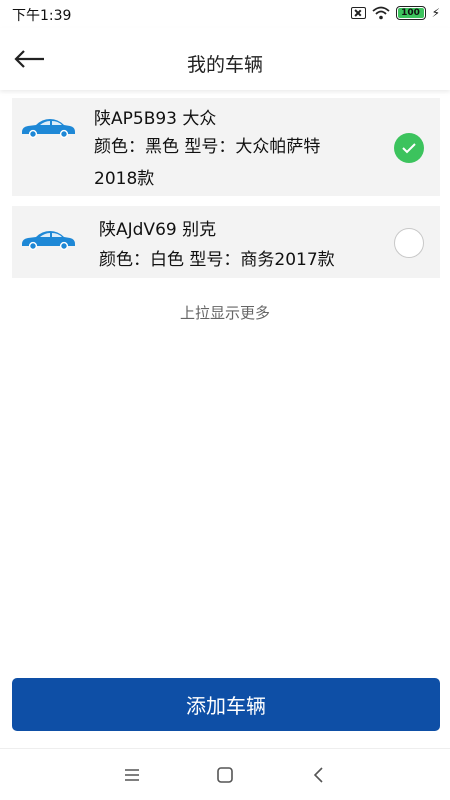 The image size is (450, 800). Describe the element at coordinates (158, 230) in the screenshot. I see `vehicle-plate: 陕AJdV69 别克` at that location.